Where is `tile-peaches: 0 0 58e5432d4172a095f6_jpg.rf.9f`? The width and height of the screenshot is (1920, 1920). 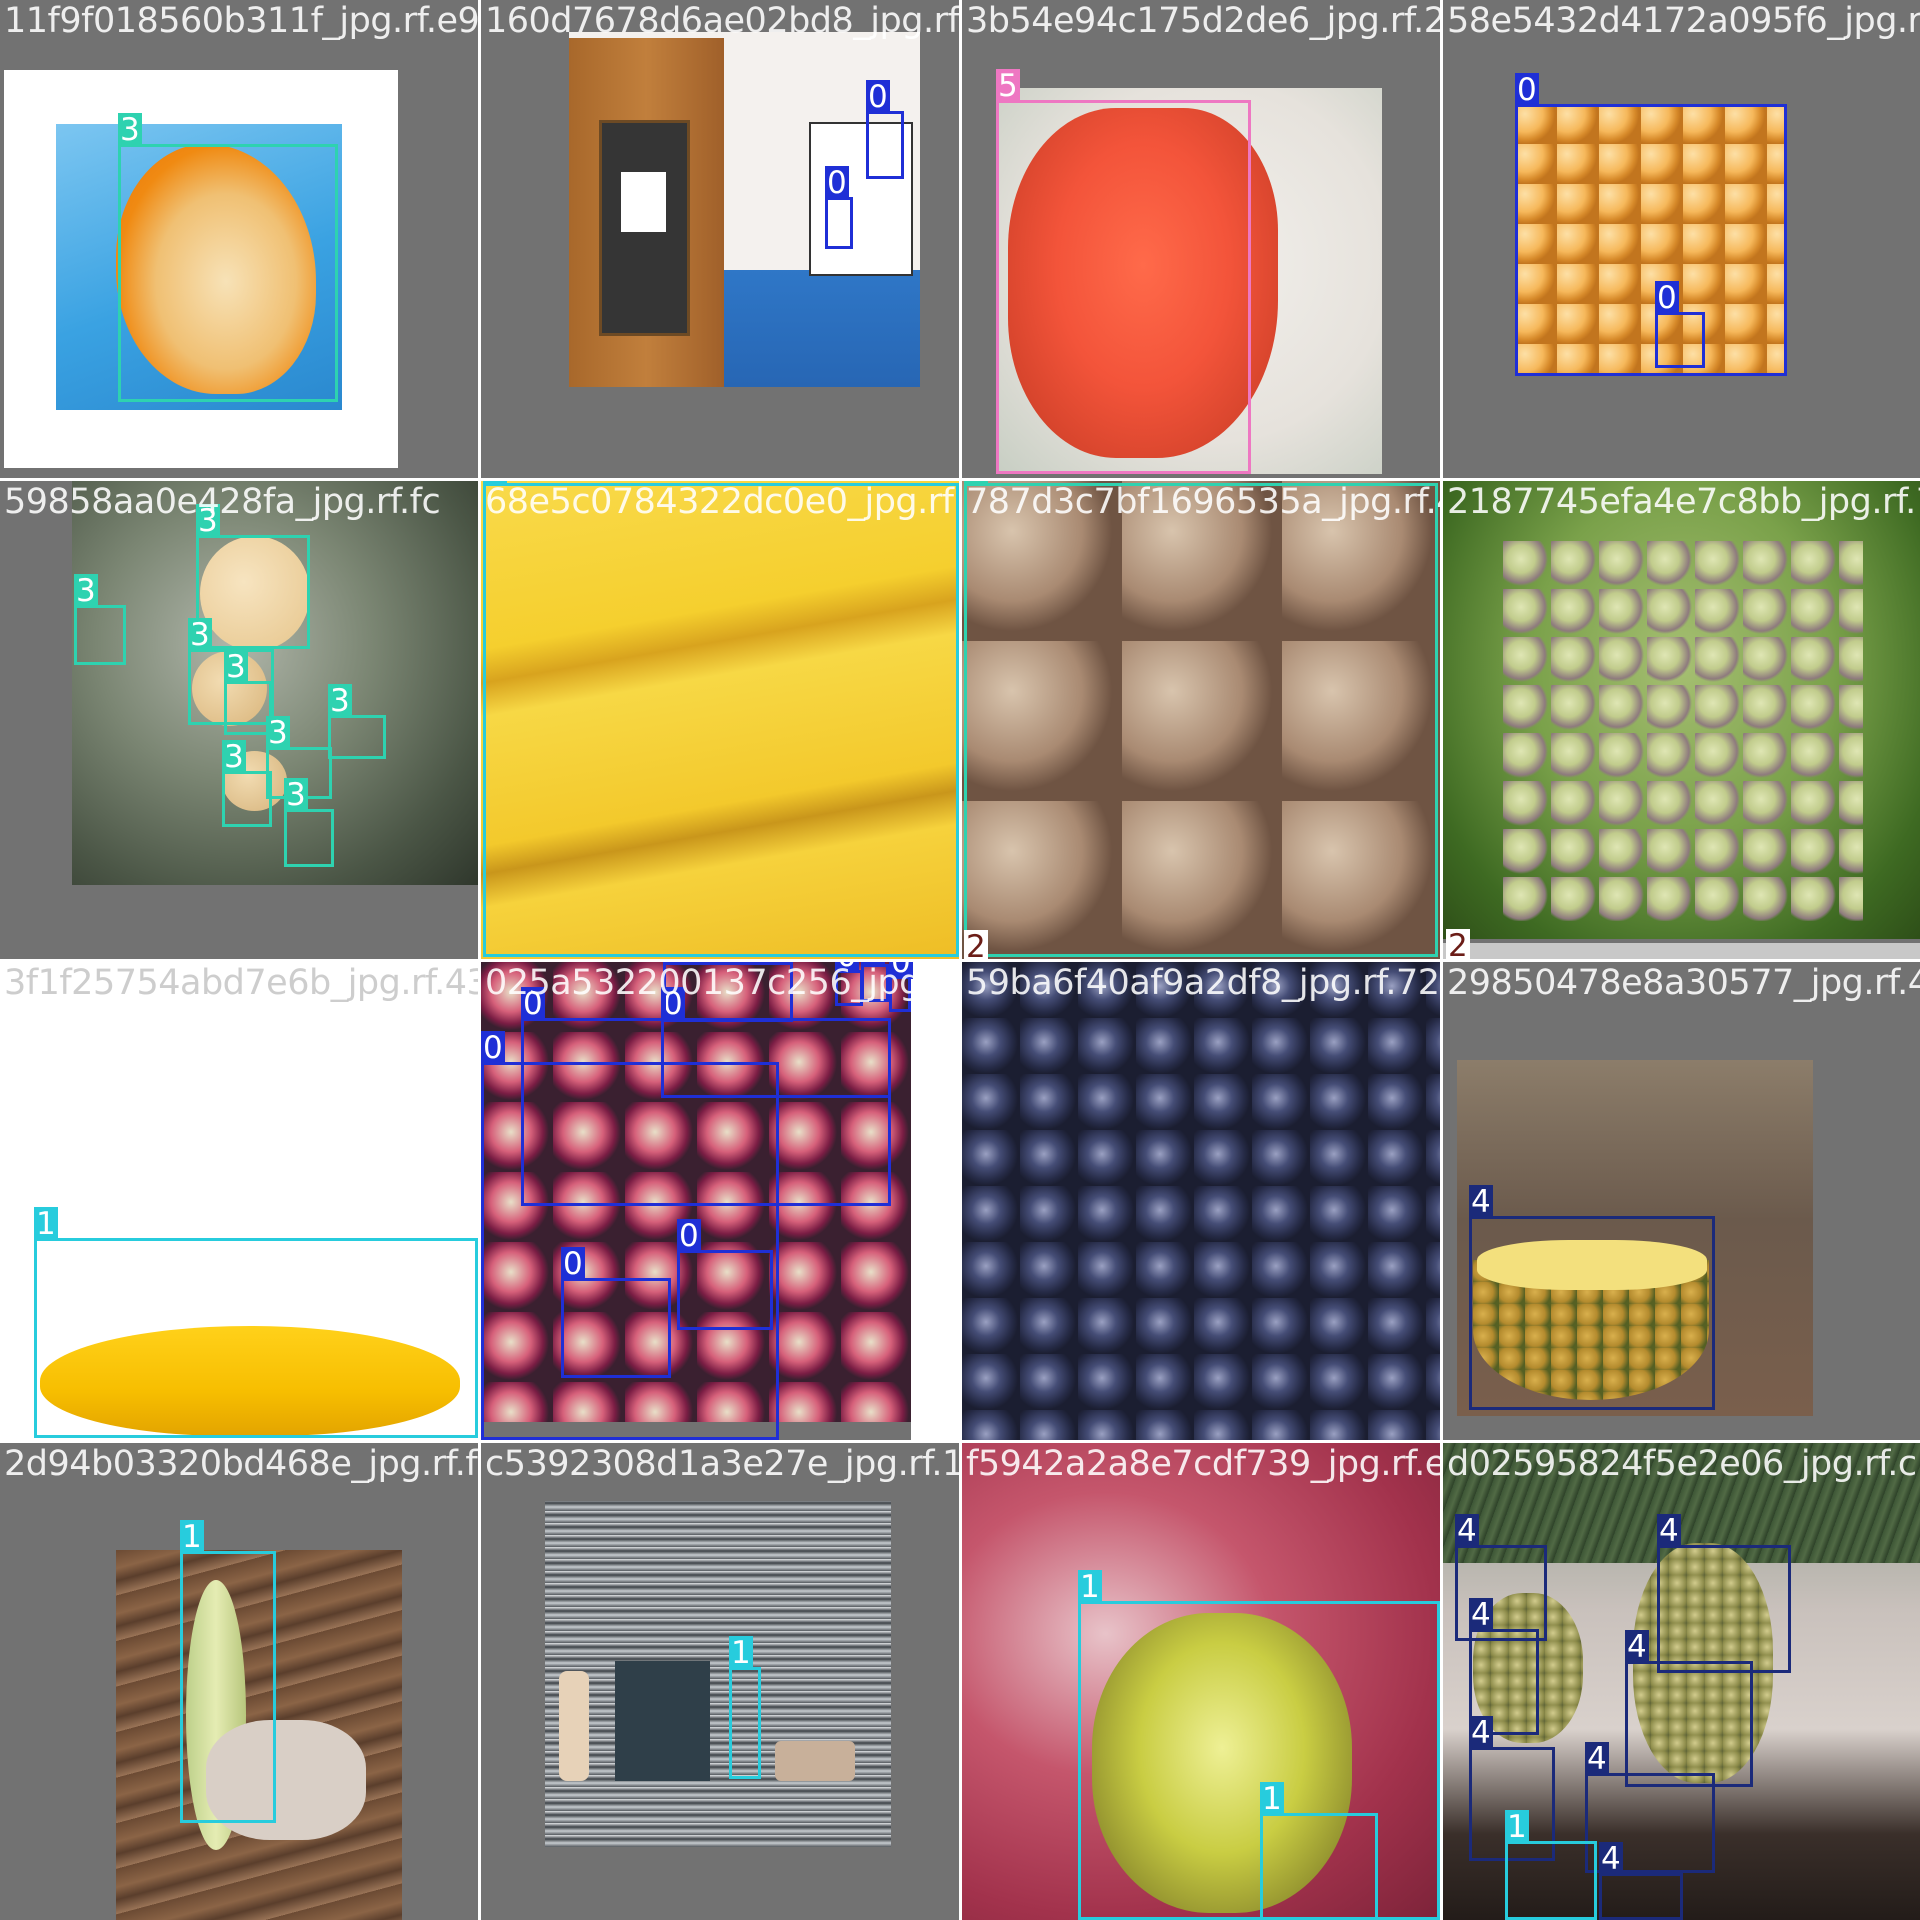
tile-peaches: 0 0 58e5432d4172a095f6_jpg.rf.9f is located at coordinates (1681, 239).